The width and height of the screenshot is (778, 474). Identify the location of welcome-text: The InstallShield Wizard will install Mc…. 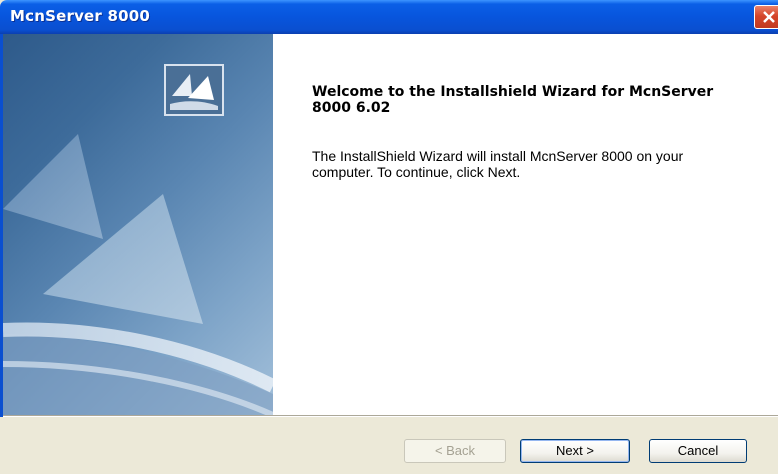
(498, 164).